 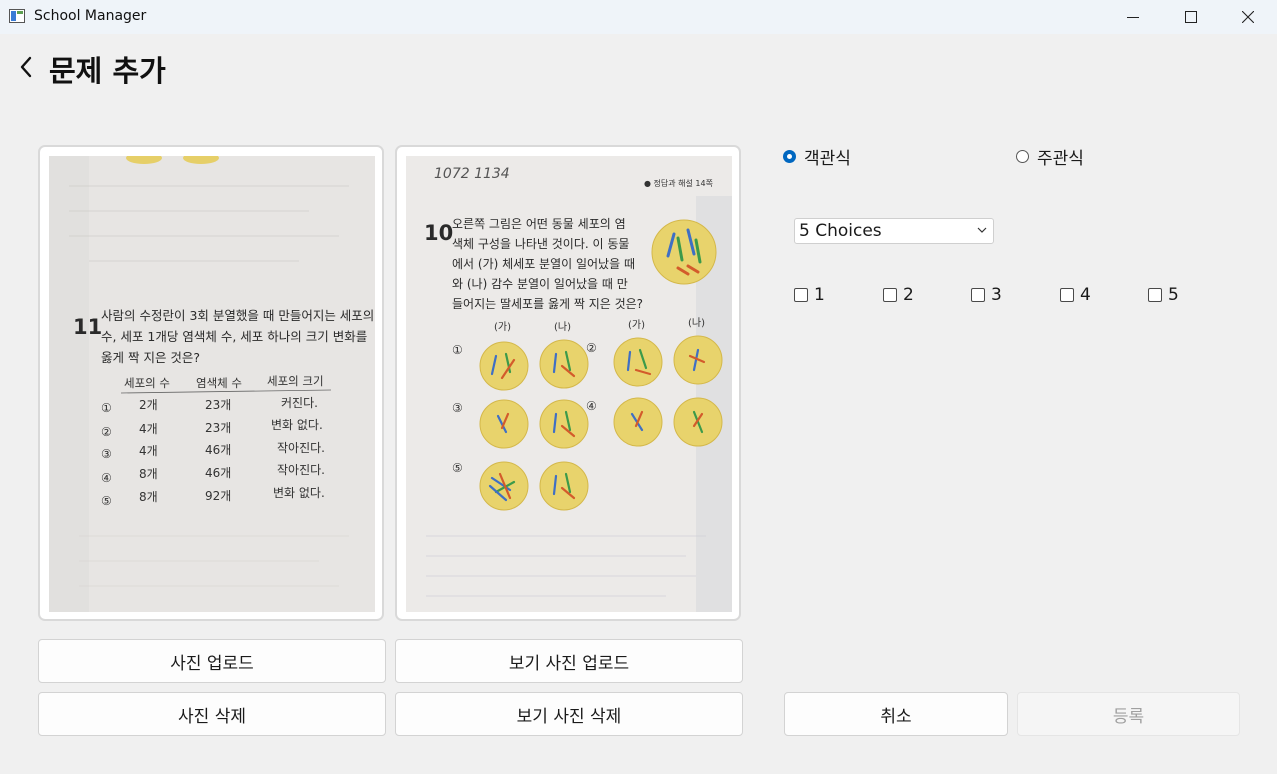 I want to click on chevron-down-icon, so click(x=982, y=230).